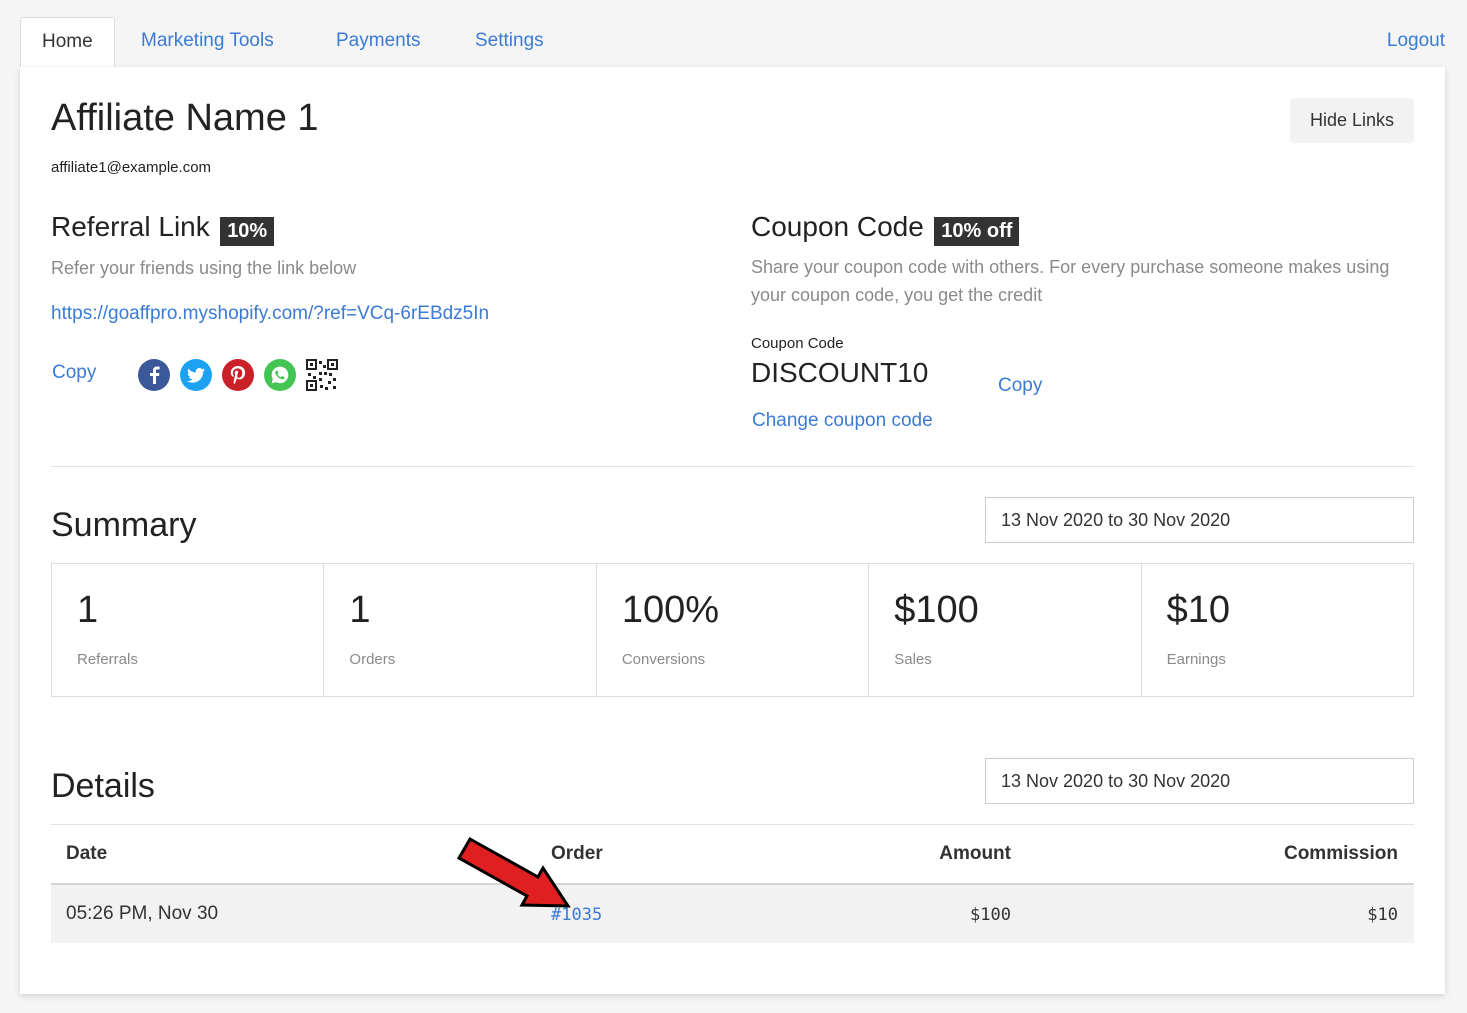 The image size is (1467, 1013). What do you see at coordinates (372, 659) in the screenshot?
I see `stat-label: Orders` at bounding box center [372, 659].